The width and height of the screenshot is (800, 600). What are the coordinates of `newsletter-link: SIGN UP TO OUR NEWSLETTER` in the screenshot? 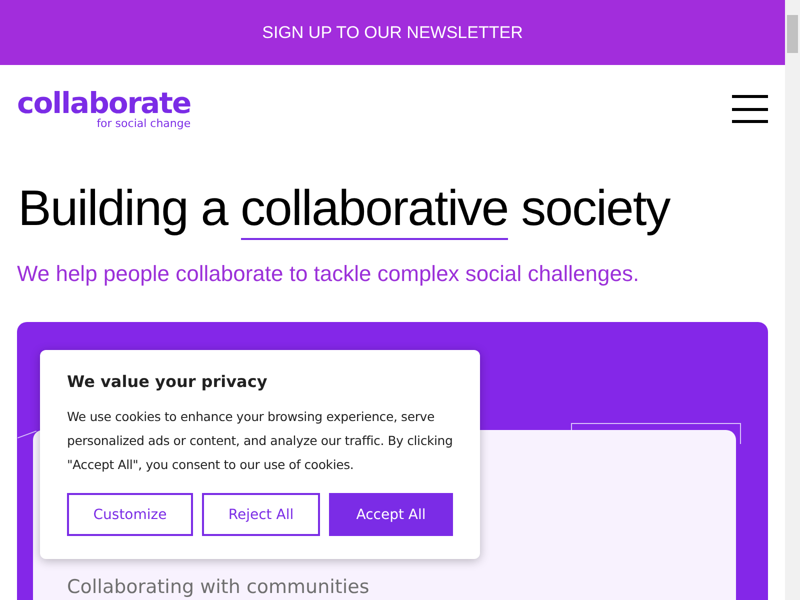 It's located at (392, 32).